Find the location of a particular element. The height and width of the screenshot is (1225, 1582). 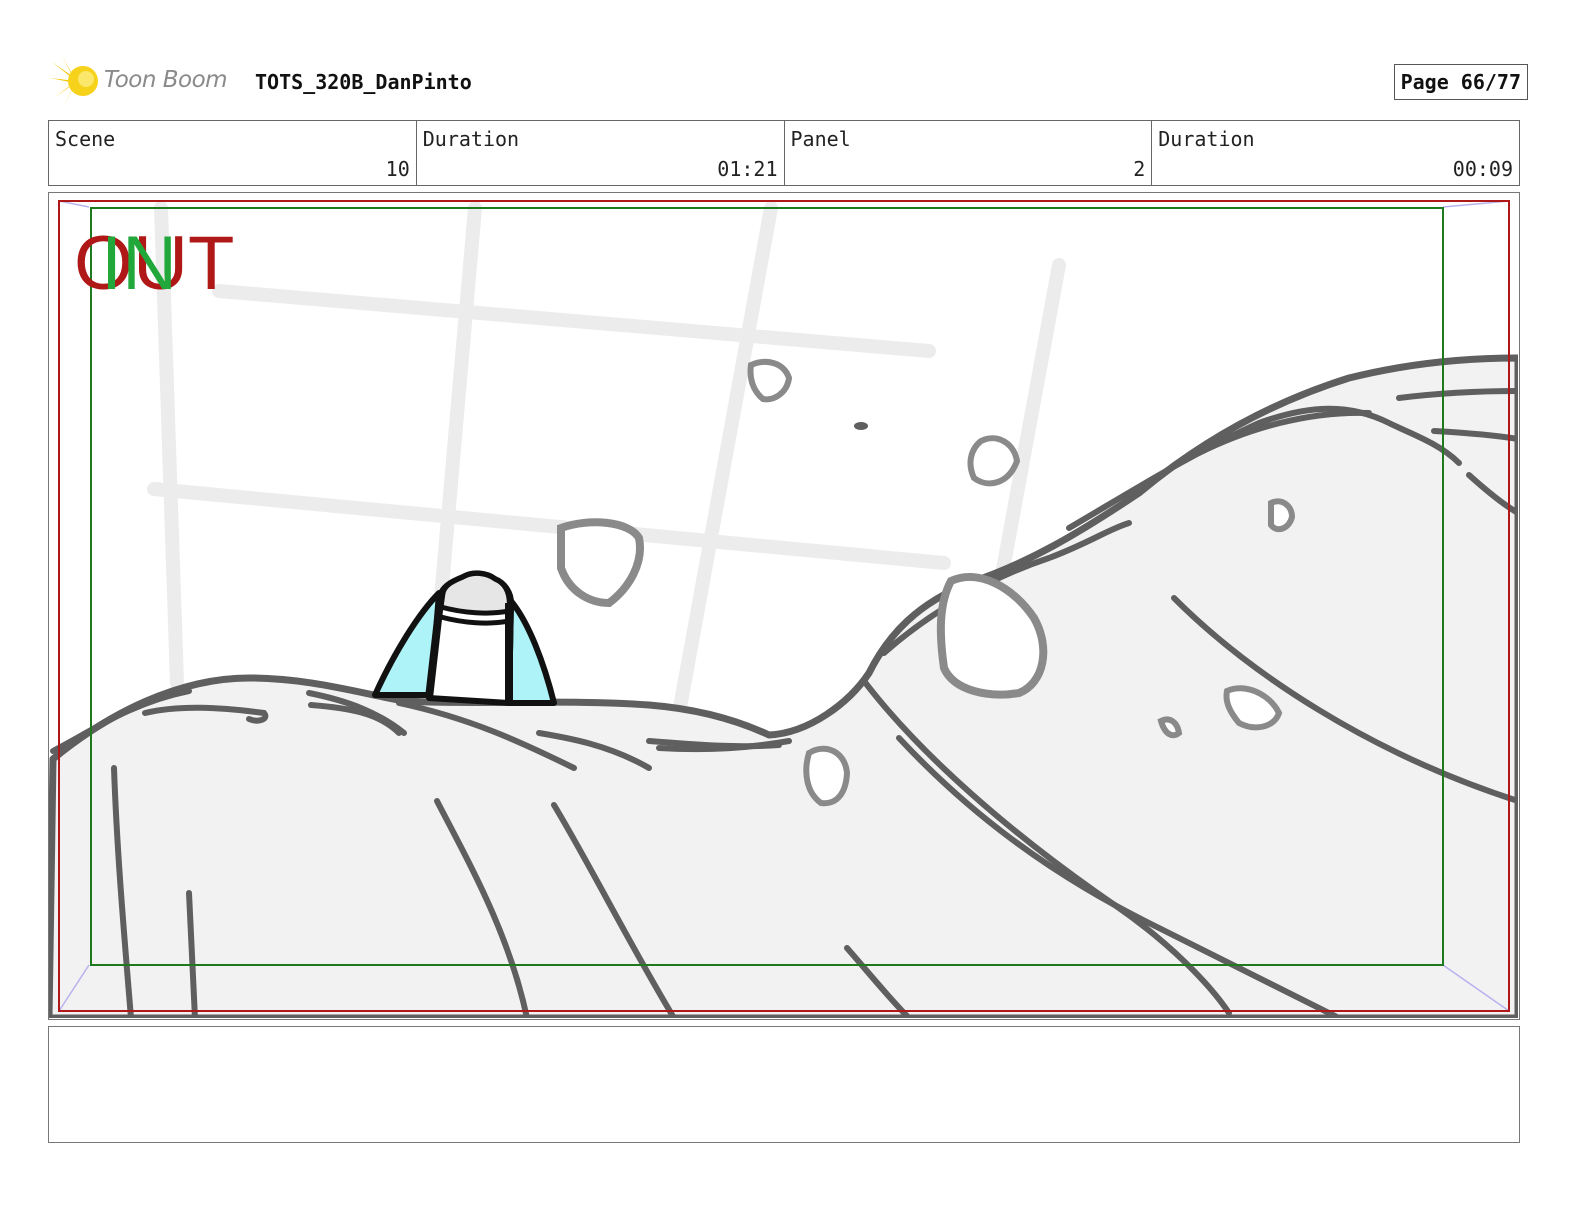

starburst-icon is located at coordinates (74, 81).